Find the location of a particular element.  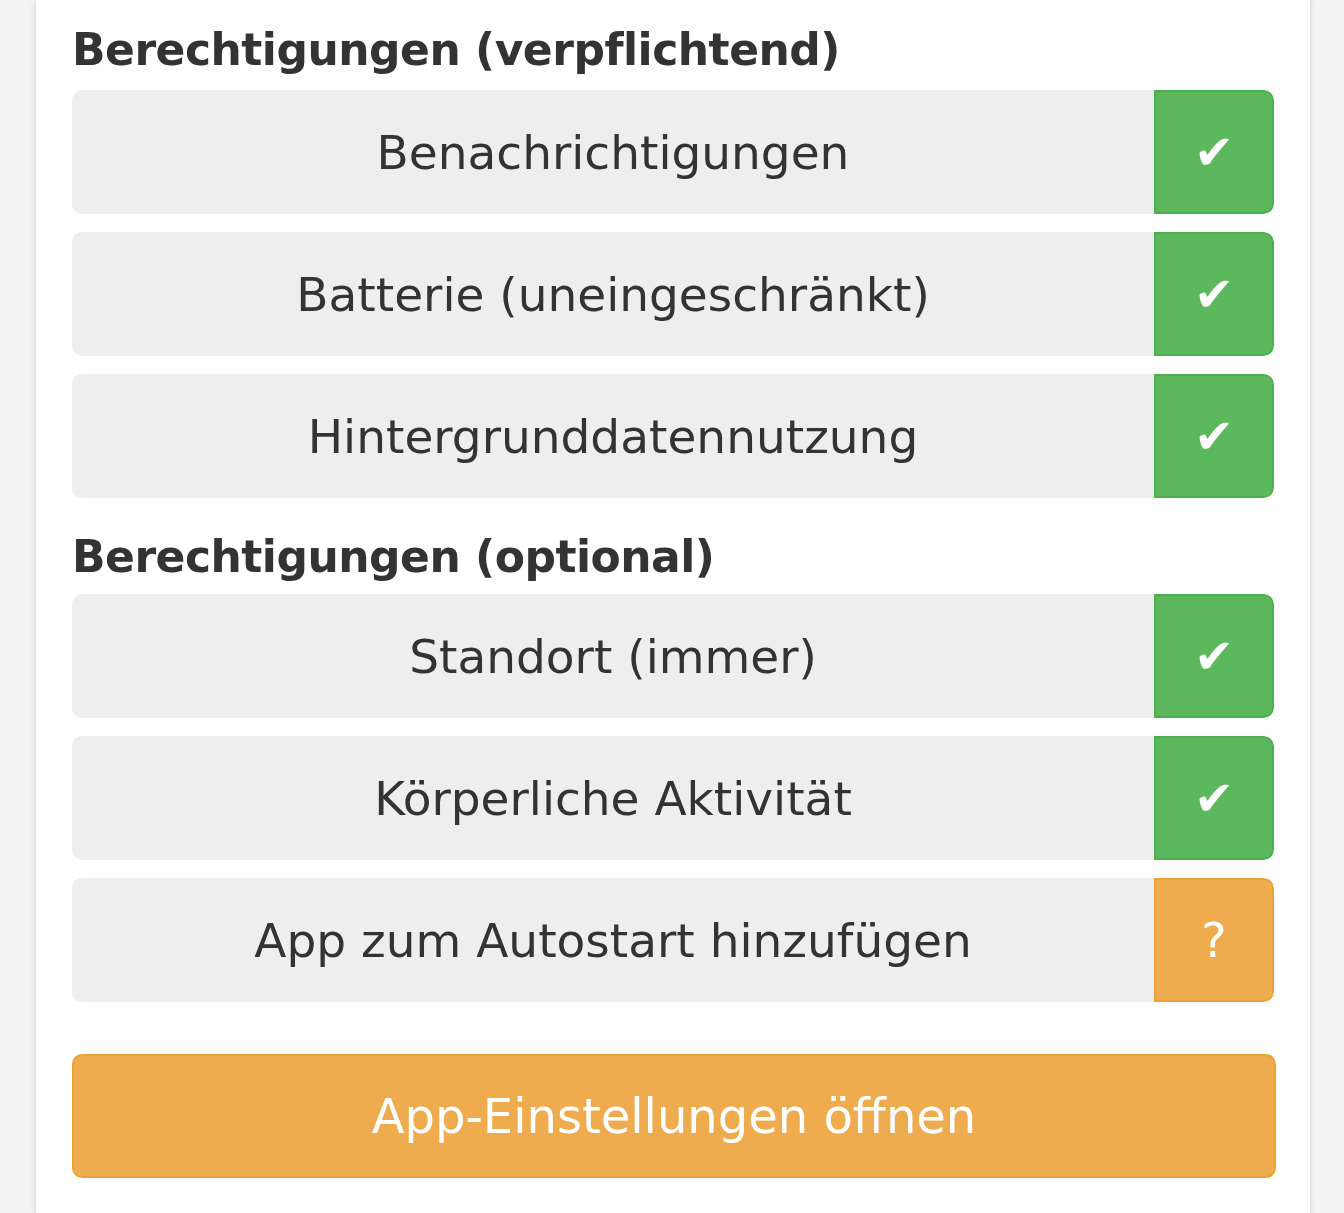

permission-label: Hintergrunddatennutzung is located at coordinates (613, 436).